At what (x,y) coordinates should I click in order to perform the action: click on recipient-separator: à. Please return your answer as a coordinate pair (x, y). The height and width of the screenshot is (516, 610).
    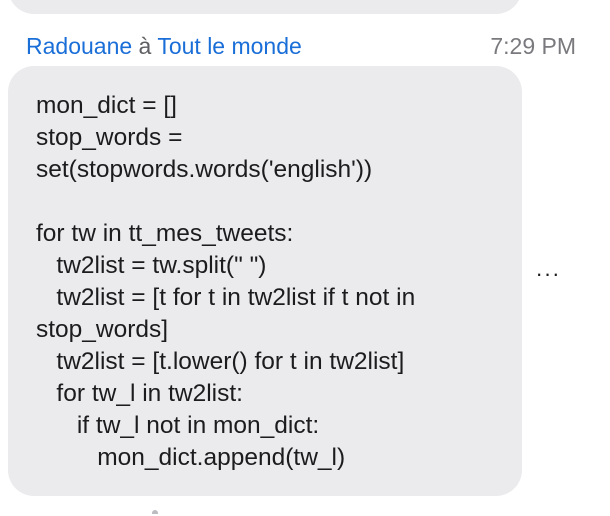
    Looking at the image, I should click on (145, 46).